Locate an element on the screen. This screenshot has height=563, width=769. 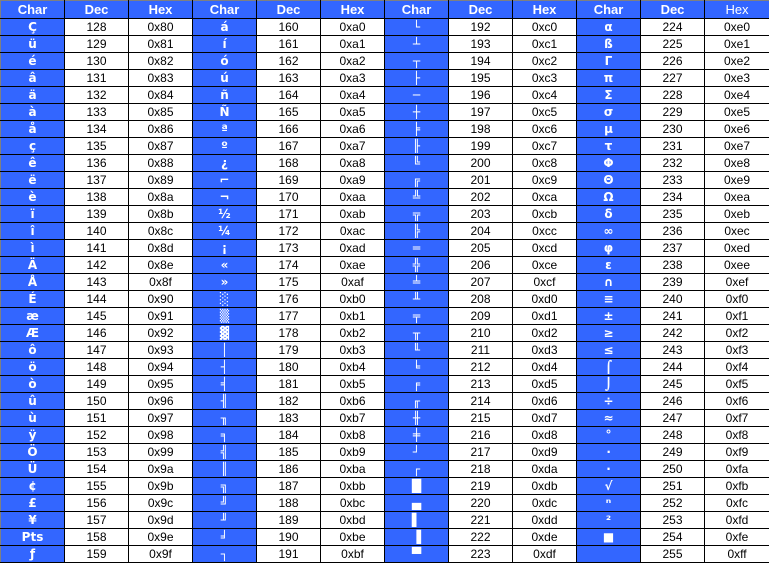
dec-cell: 140 is located at coordinates (96, 231).